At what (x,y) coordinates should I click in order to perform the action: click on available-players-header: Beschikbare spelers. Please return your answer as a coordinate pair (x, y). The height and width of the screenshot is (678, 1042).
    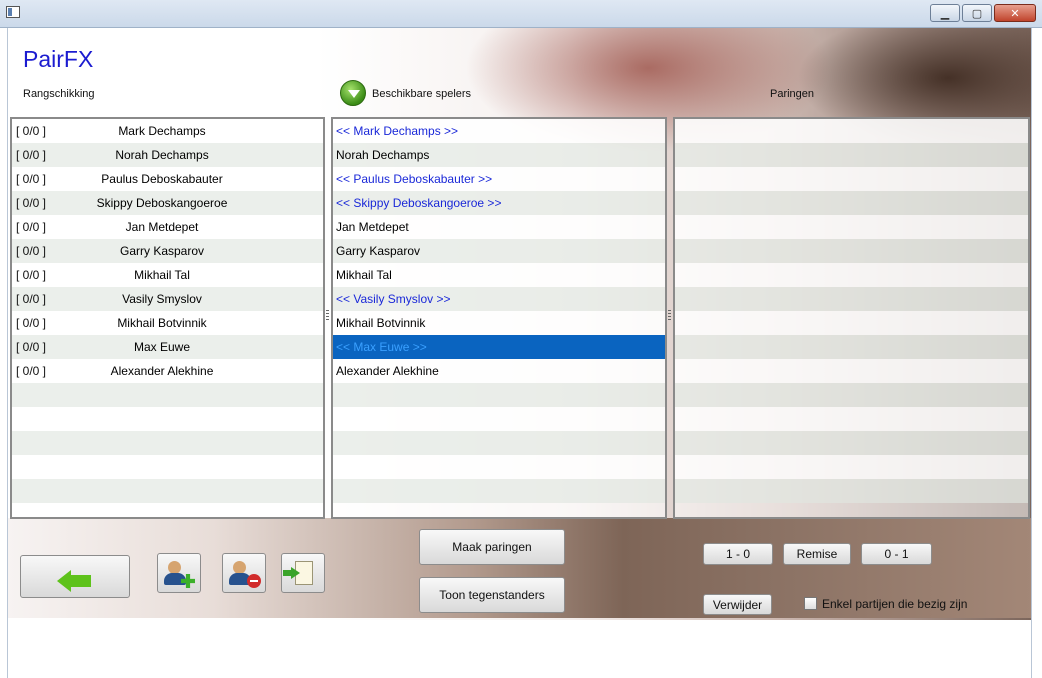
    Looking at the image, I should click on (422, 94).